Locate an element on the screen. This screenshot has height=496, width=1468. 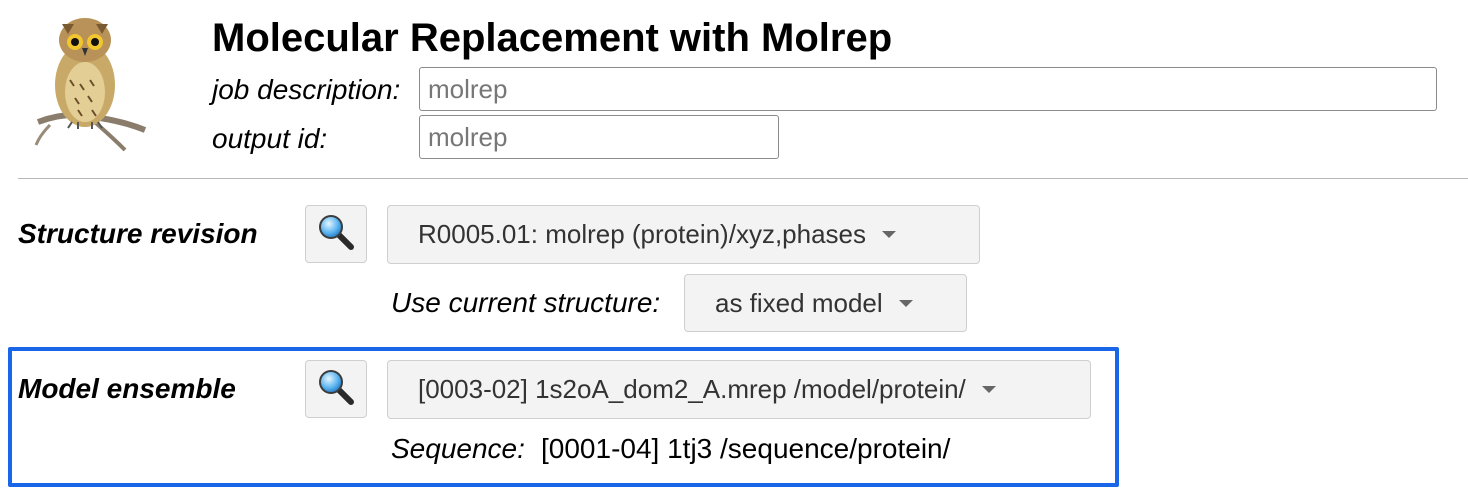
header-divider is located at coordinates (743, 178).